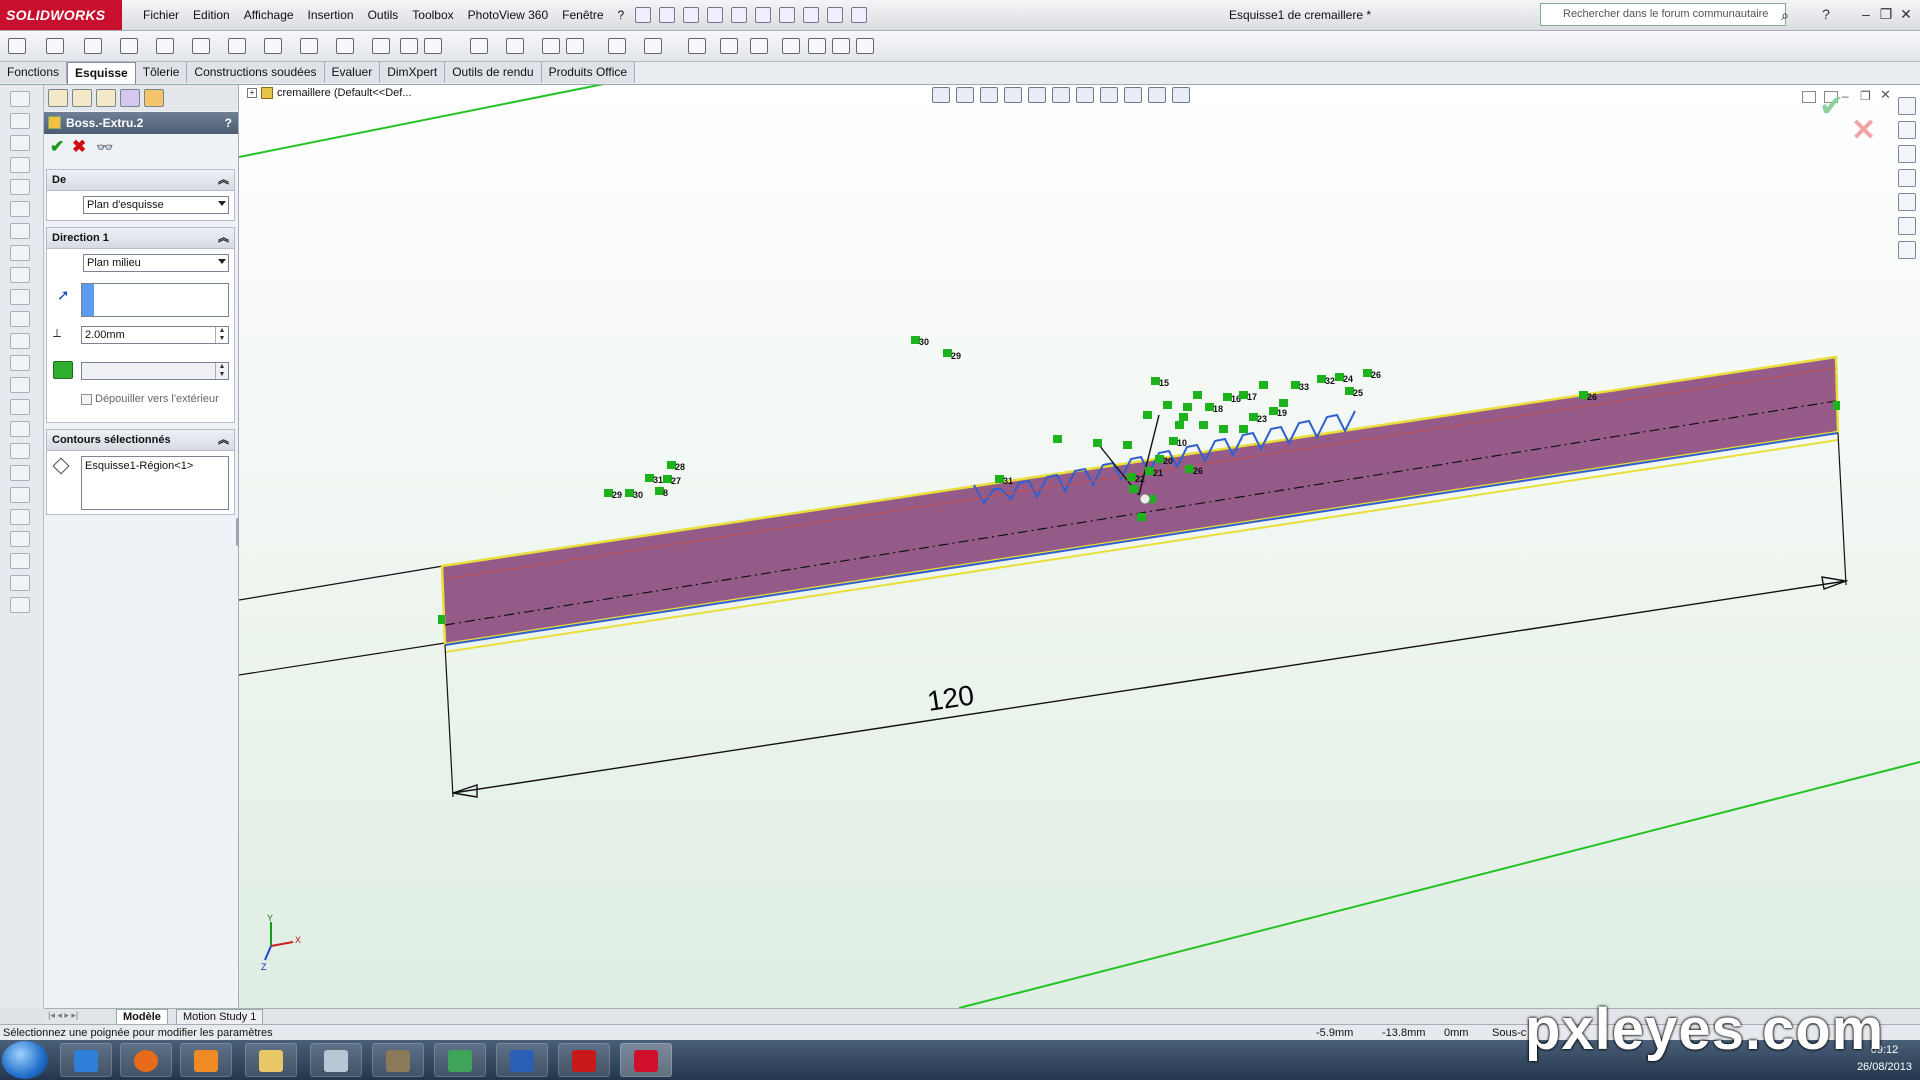  What do you see at coordinates (791, 46) in the screenshot?
I see `rapid-sketch-icon` at bounding box center [791, 46].